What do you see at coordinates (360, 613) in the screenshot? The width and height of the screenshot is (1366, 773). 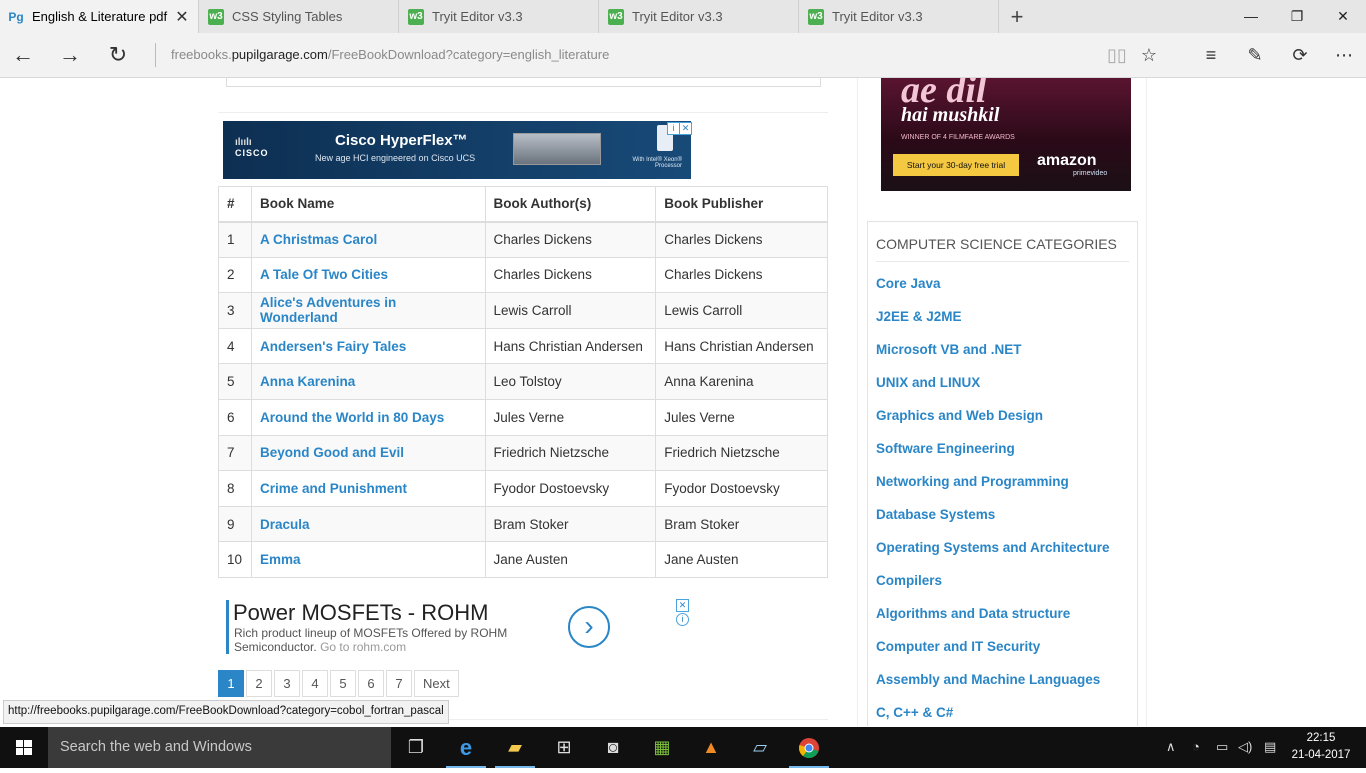 I see `ad-title: Power MOSFETs - ROHM` at bounding box center [360, 613].